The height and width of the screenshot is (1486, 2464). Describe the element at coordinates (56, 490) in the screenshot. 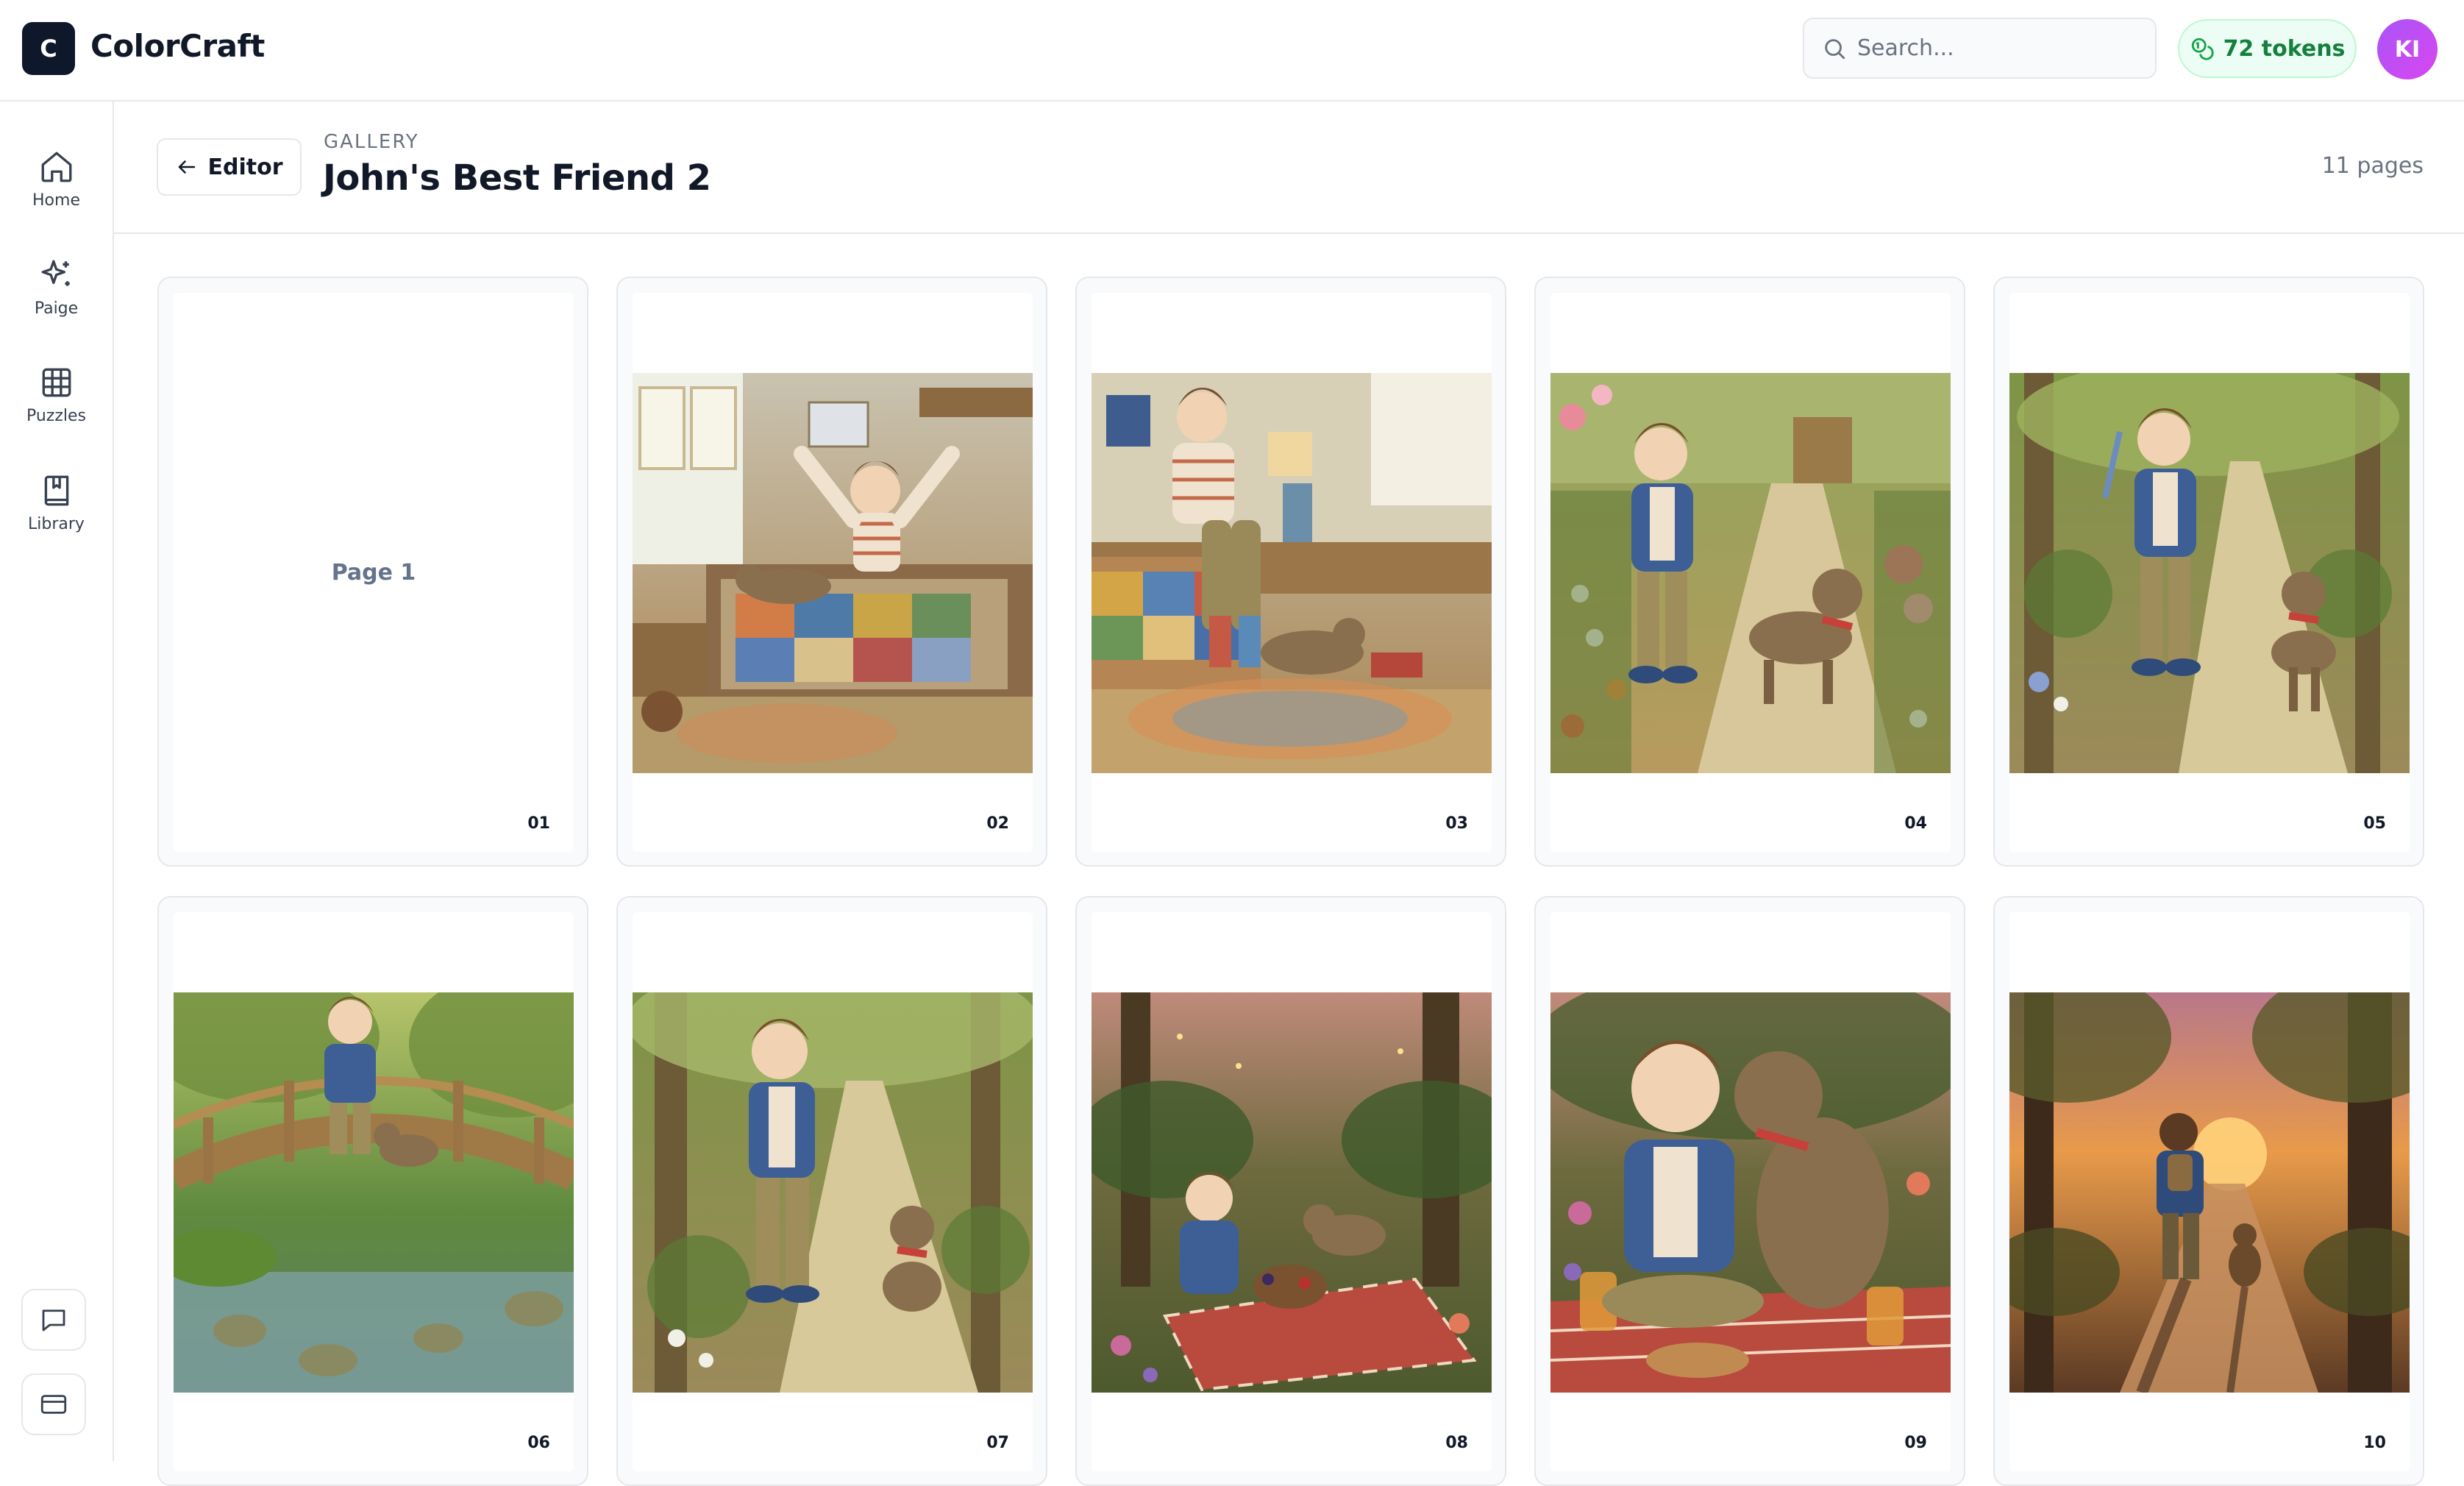

I see `book-icon` at that location.